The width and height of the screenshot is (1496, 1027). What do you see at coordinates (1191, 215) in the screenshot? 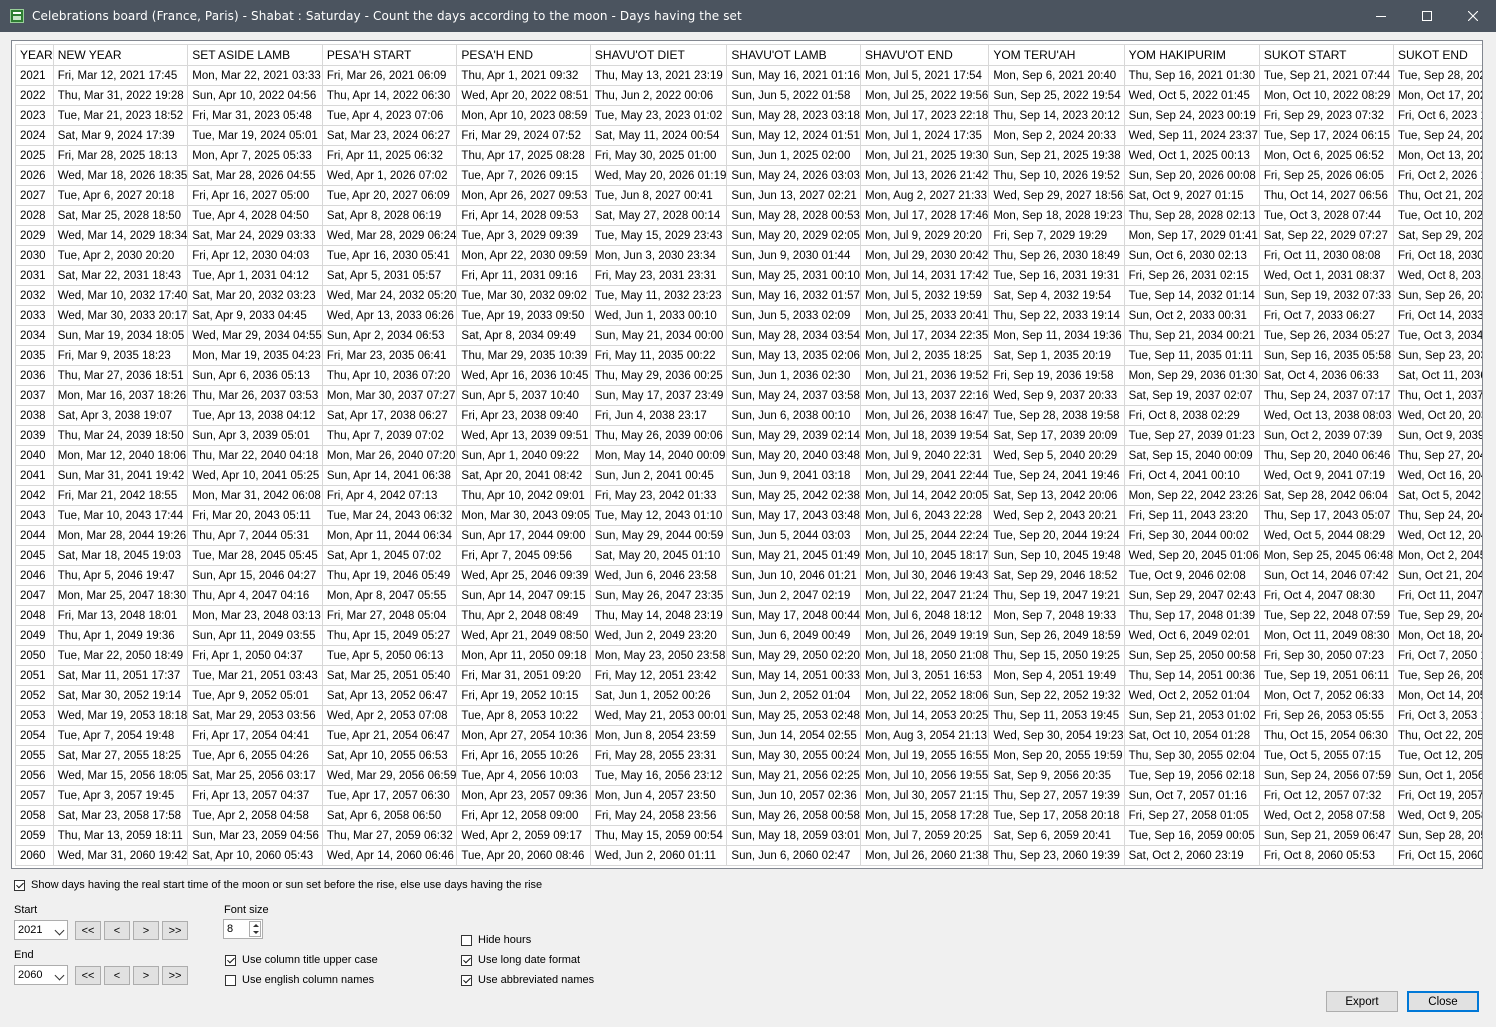
I see `date-cell: Thu, Sep 28, 2028 02:13` at bounding box center [1191, 215].